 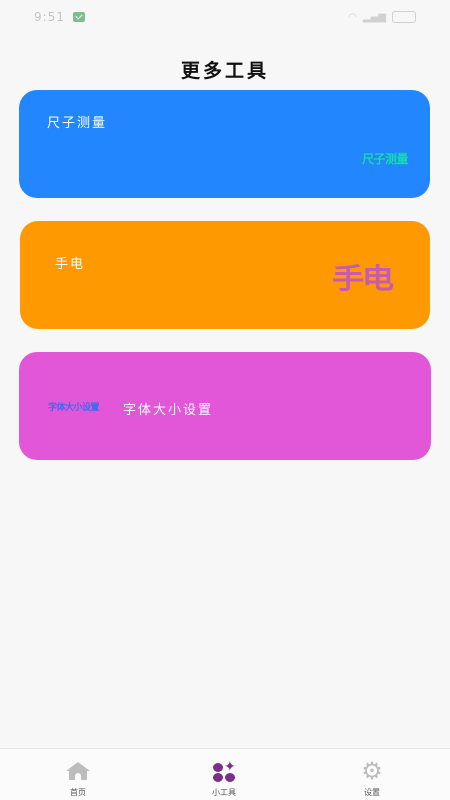 I want to click on tools-grid-icon: ✦, so click(x=224, y=772).